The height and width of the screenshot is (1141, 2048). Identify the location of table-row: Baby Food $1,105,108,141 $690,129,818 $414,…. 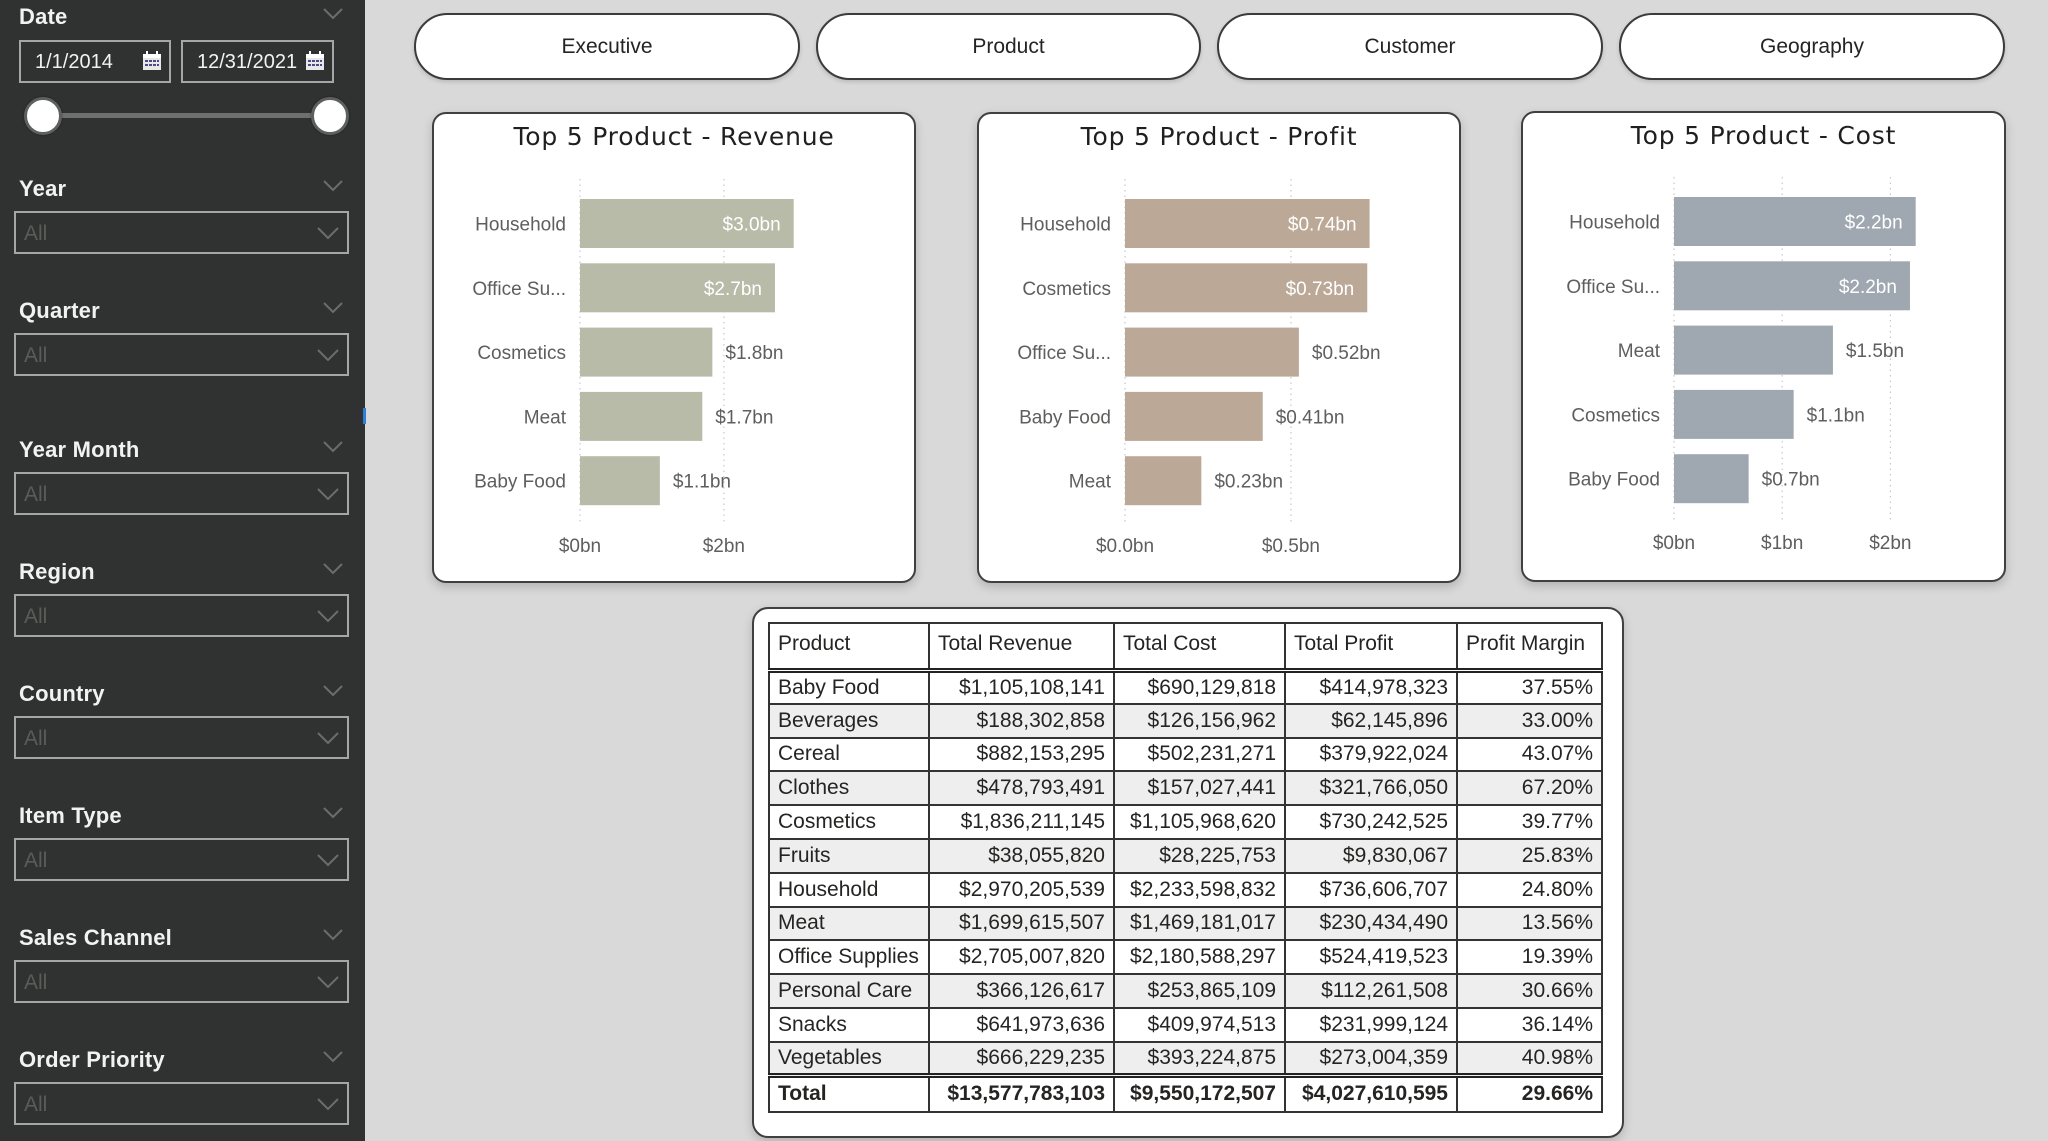
(1185, 687).